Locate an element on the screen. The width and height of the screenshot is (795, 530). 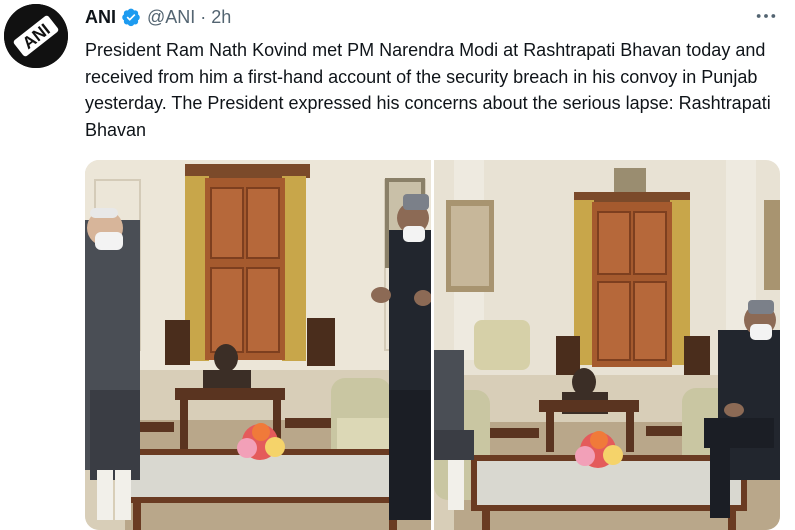
author-name: ANI is located at coordinates (100, 17).